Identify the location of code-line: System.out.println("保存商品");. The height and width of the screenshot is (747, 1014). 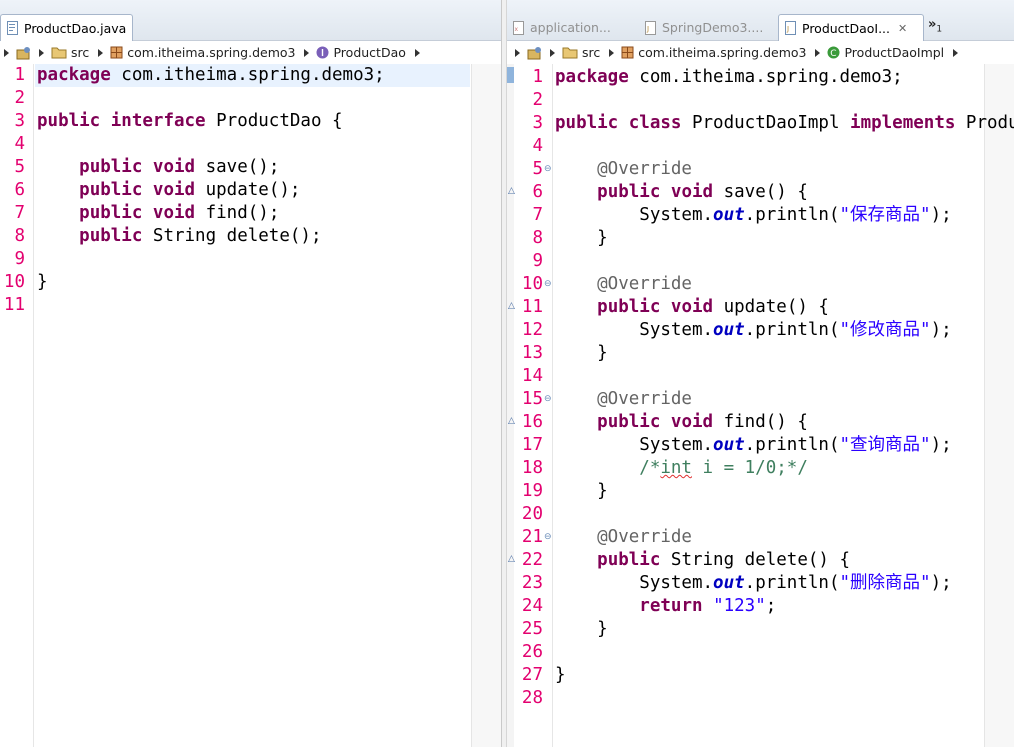
(753, 215).